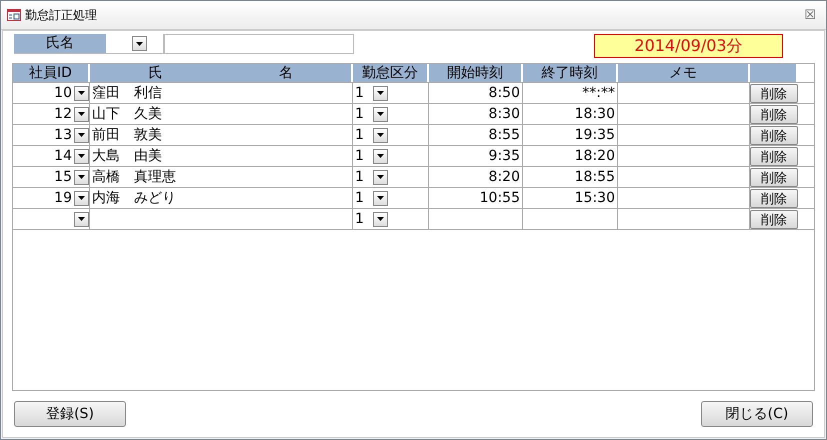  I want to click on start-time-field: 10:55, so click(476, 198).